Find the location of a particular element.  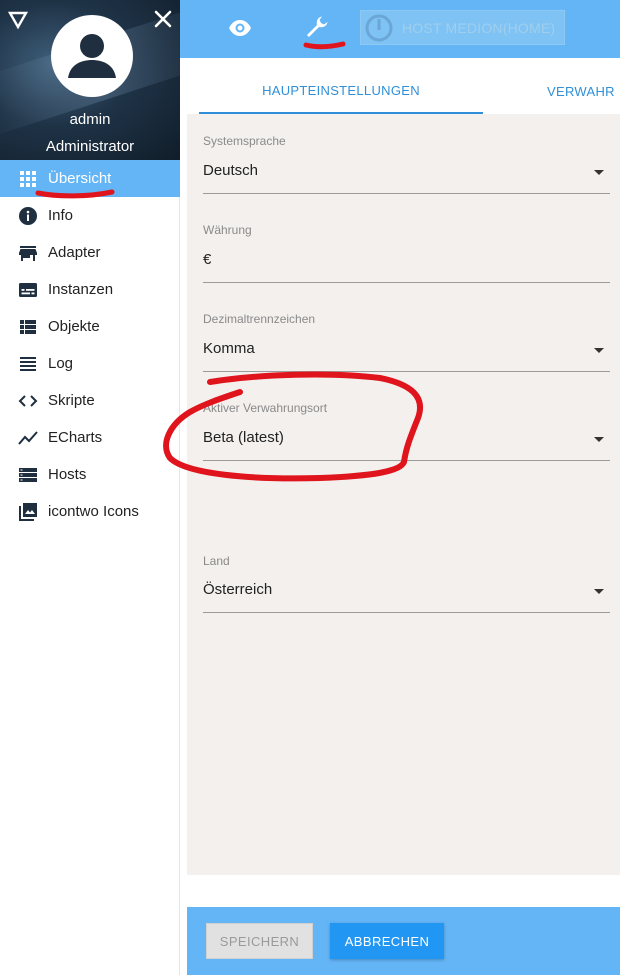

field-label: Land is located at coordinates (216, 561).